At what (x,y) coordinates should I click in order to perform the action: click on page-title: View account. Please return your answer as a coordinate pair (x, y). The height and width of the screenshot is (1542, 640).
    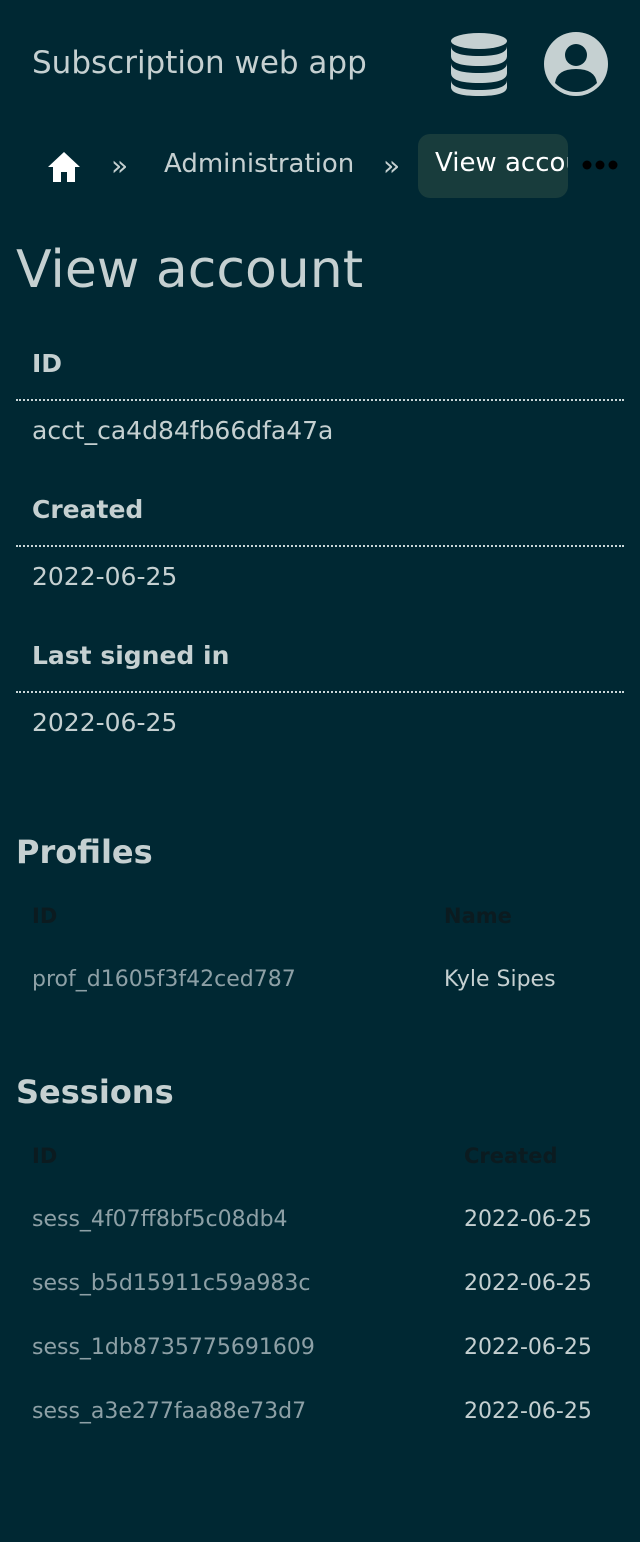
    Looking at the image, I should click on (190, 270).